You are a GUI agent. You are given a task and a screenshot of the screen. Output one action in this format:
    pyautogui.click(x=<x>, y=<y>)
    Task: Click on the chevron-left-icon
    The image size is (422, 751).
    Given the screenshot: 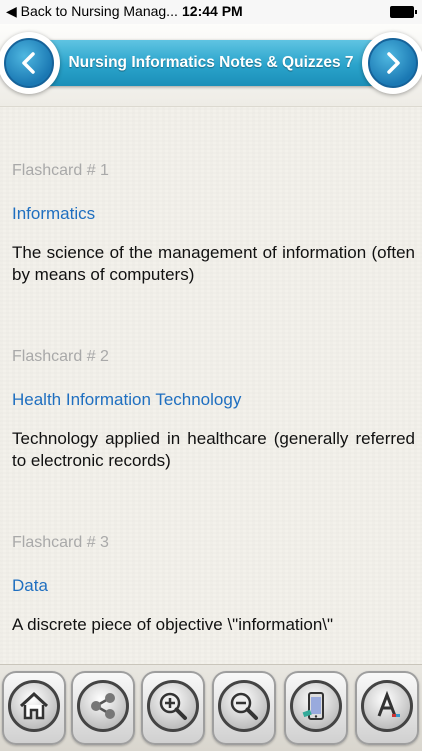 What is the action you would take?
    pyautogui.click(x=29, y=63)
    